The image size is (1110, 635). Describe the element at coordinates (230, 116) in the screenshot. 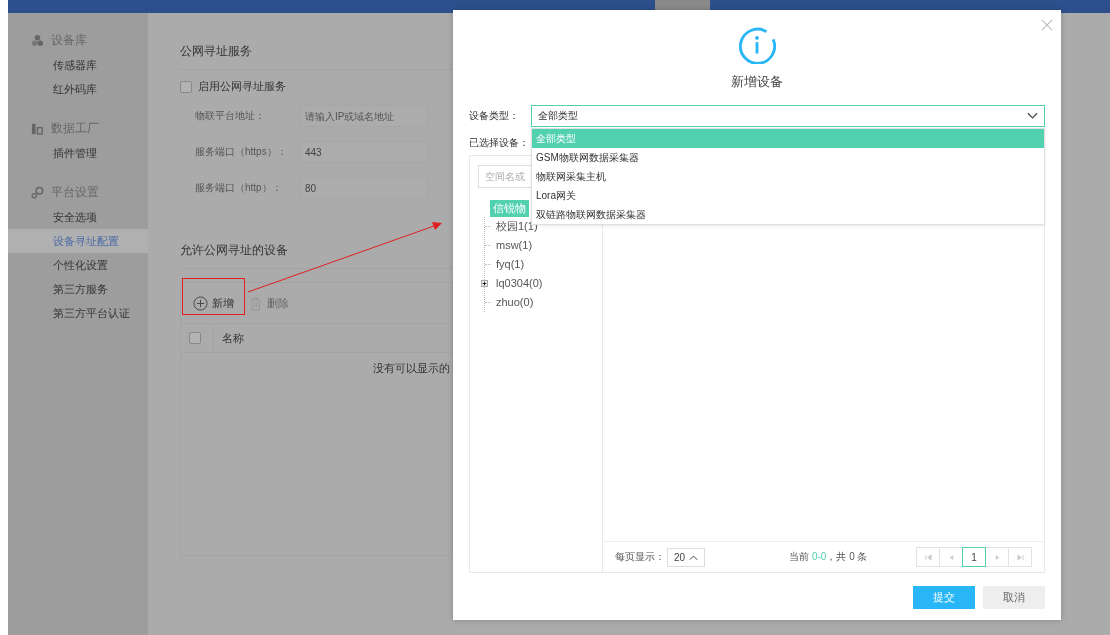

I see `field-label: 物联平台地址：` at that location.